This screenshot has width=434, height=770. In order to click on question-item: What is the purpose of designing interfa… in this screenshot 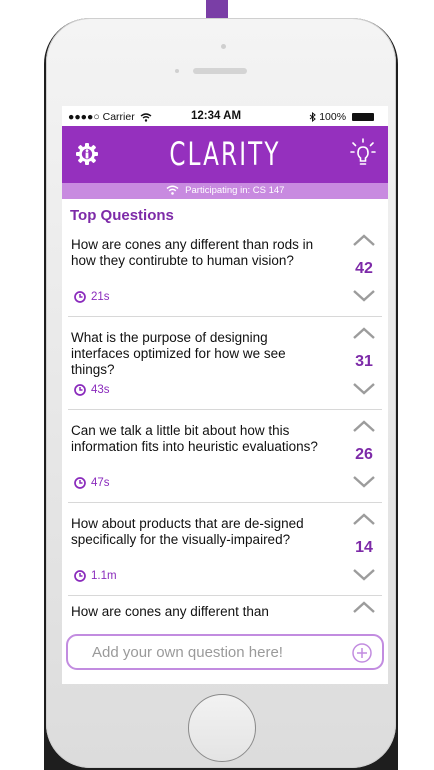, I will do `click(225, 364)`.